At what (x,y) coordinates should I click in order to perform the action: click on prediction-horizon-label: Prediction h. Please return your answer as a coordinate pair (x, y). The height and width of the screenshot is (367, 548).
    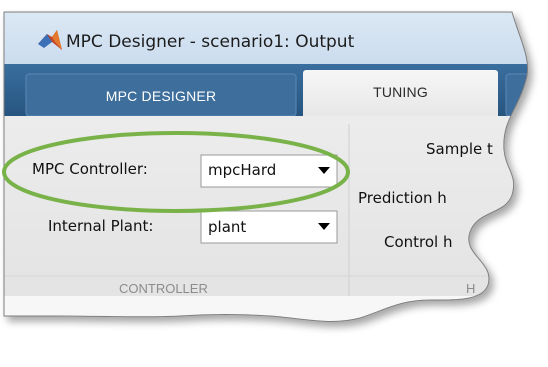
    Looking at the image, I should click on (402, 198).